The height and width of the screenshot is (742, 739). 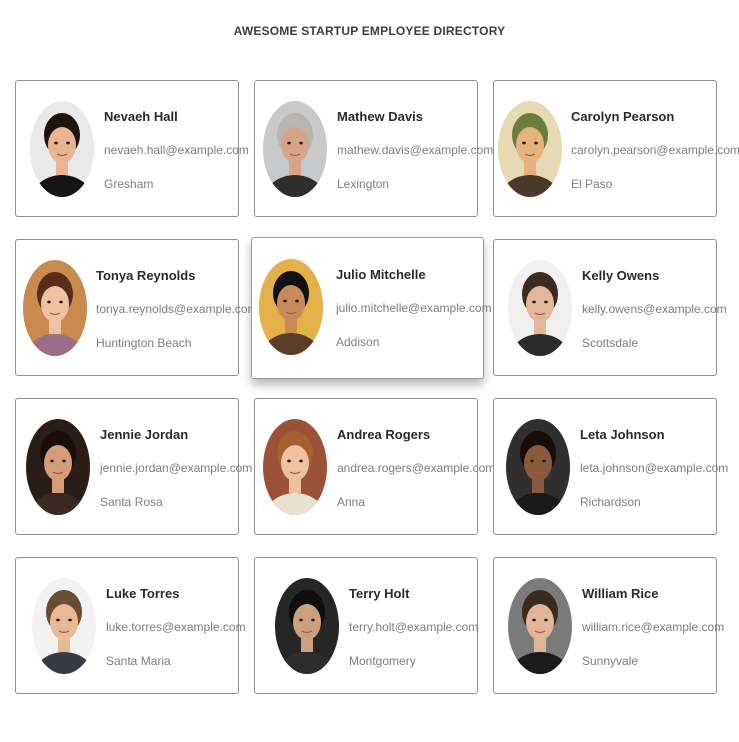 I want to click on employee-city: Huntington Beach, so click(x=144, y=343).